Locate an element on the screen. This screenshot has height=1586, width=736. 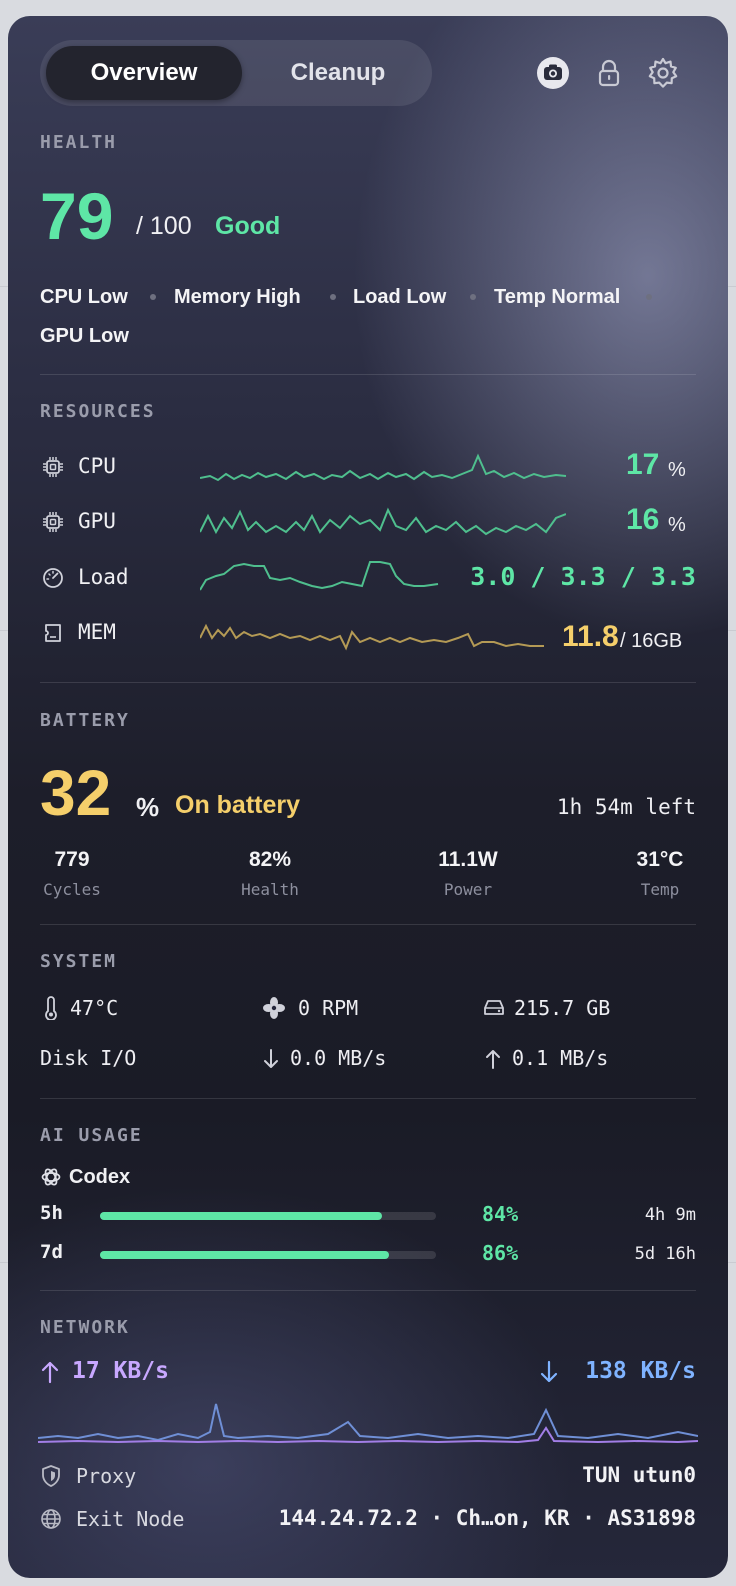
ai-usage-reset: 5d 16h is located at coordinates (665, 1254).